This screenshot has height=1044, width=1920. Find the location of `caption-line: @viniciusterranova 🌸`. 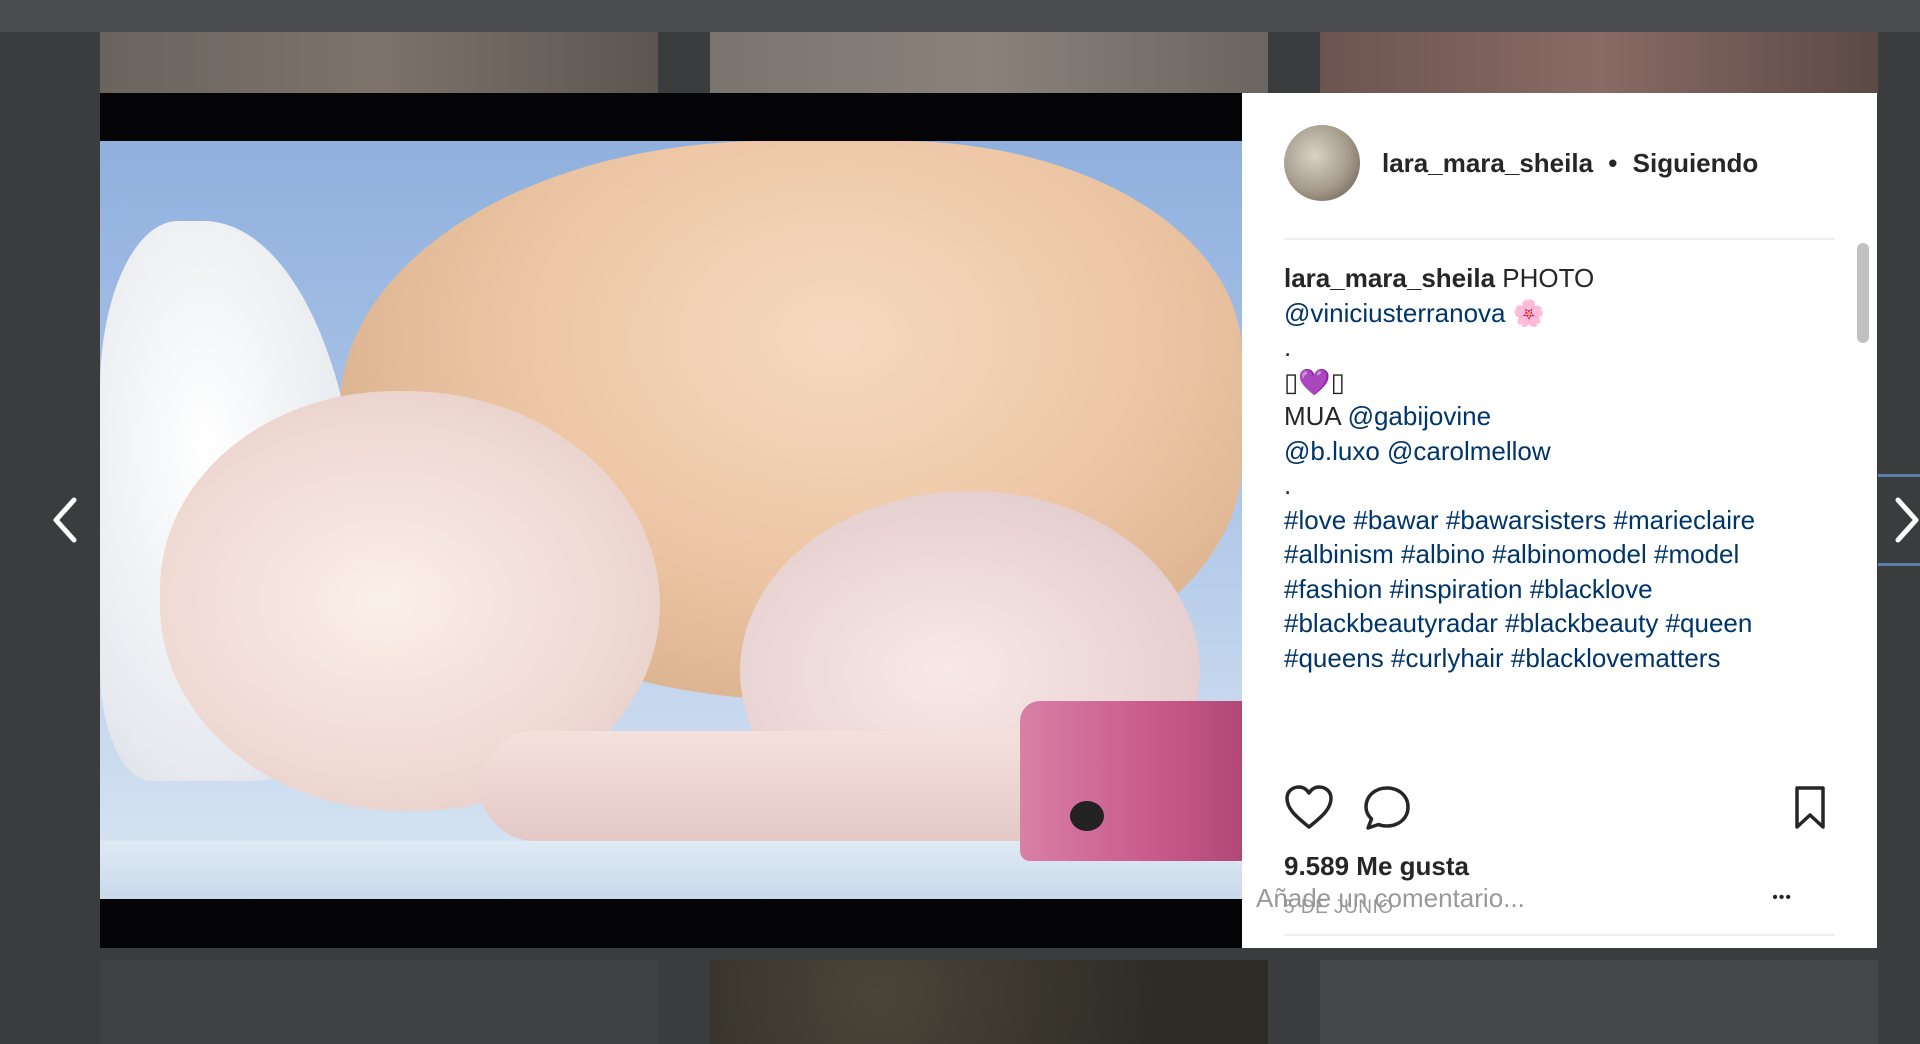

caption-line: @viniciusterranova 🌸 is located at coordinates (1554, 313).